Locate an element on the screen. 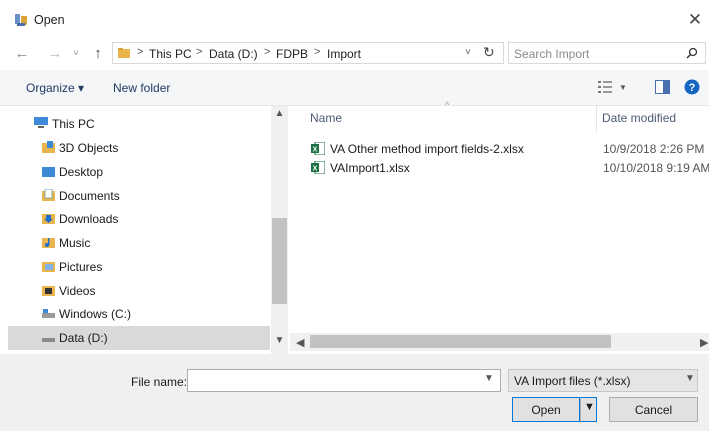 Image resolution: width=709 pixels, height=431 pixels. tree-label: Music is located at coordinates (75, 243).